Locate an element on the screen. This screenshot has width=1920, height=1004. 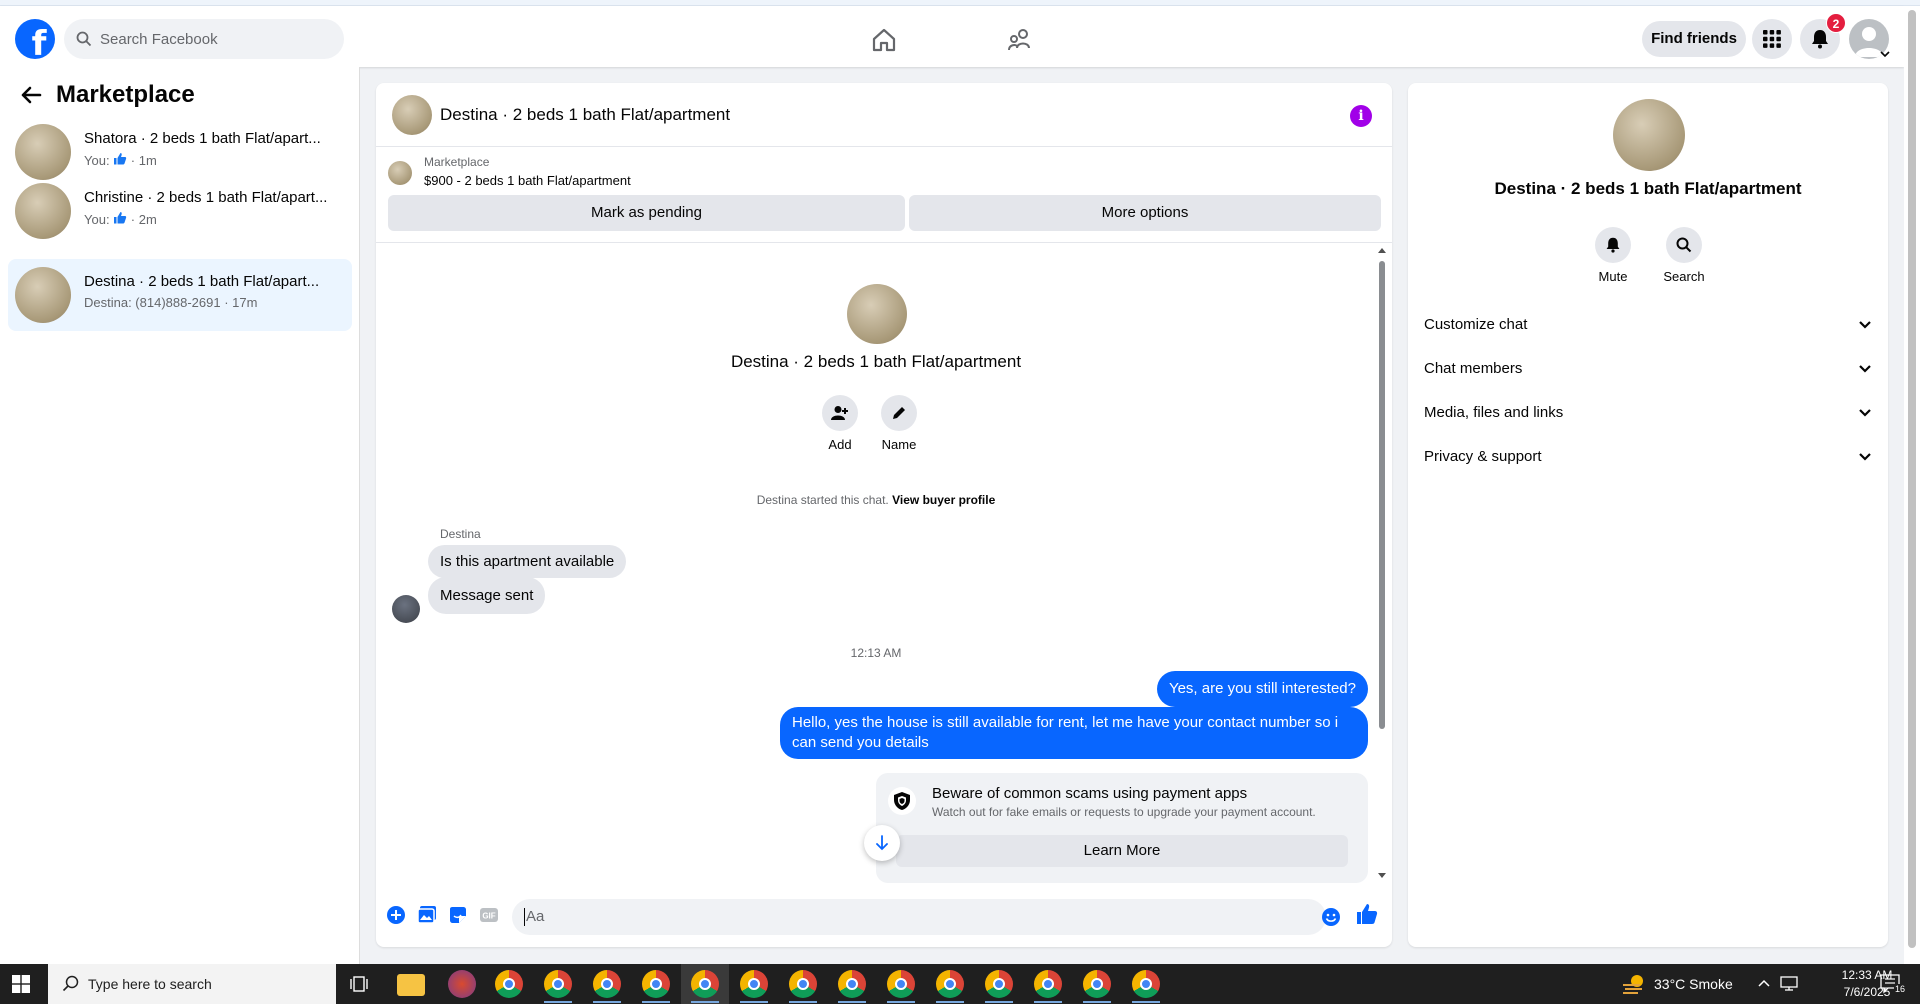
intro-title: Destina · 2 beds 1 bath Flat/apartment is located at coordinates (876, 361).